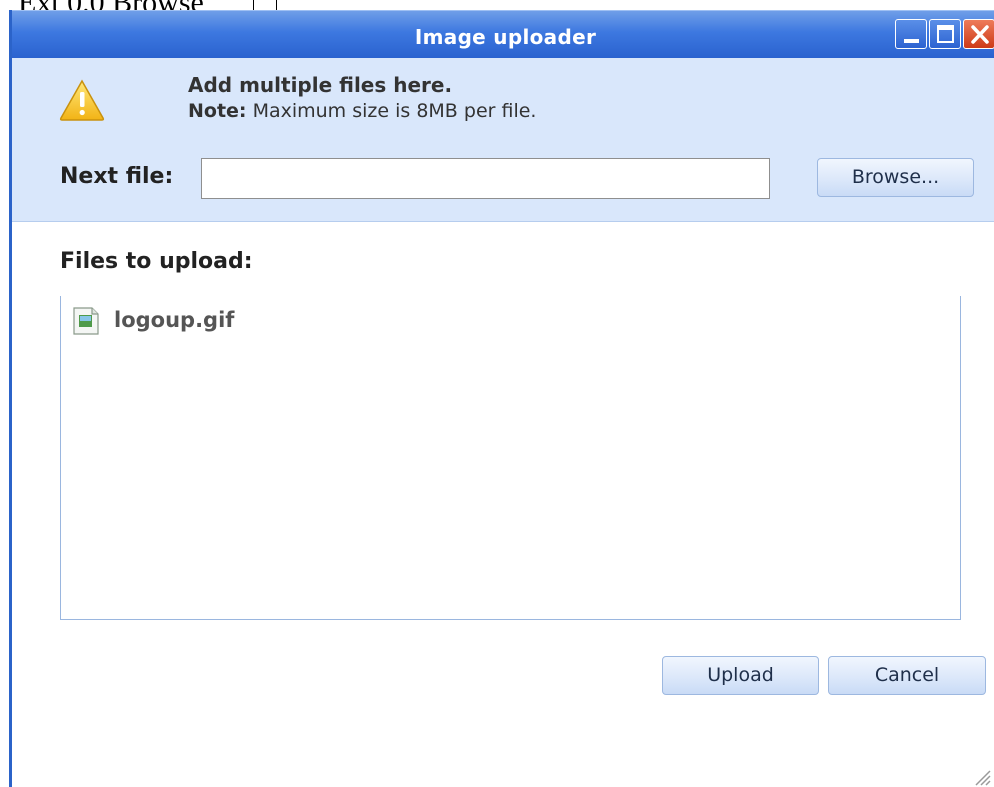  What do you see at coordinates (907, 675) in the screenshot?
I see `cancel-button: Cancel` at bounding box center [907, 675].